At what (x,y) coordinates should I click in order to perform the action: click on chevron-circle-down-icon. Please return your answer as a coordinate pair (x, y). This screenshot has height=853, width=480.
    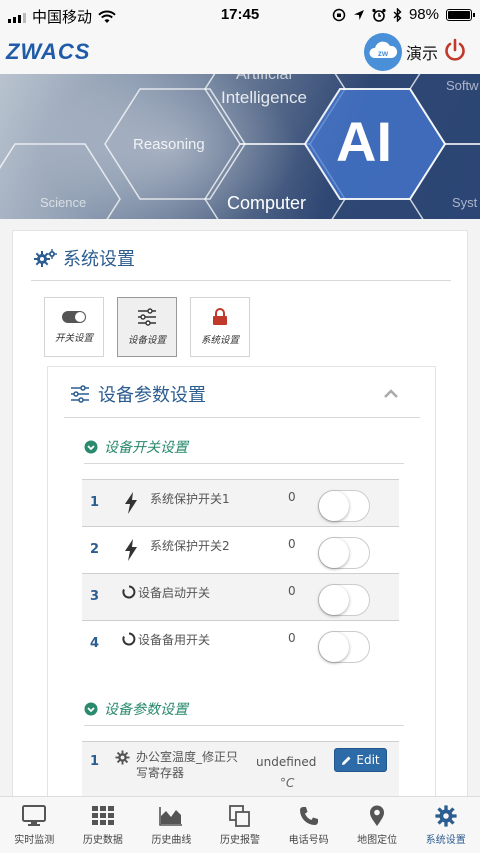
    Looking at the image, I should click on (91, 709).